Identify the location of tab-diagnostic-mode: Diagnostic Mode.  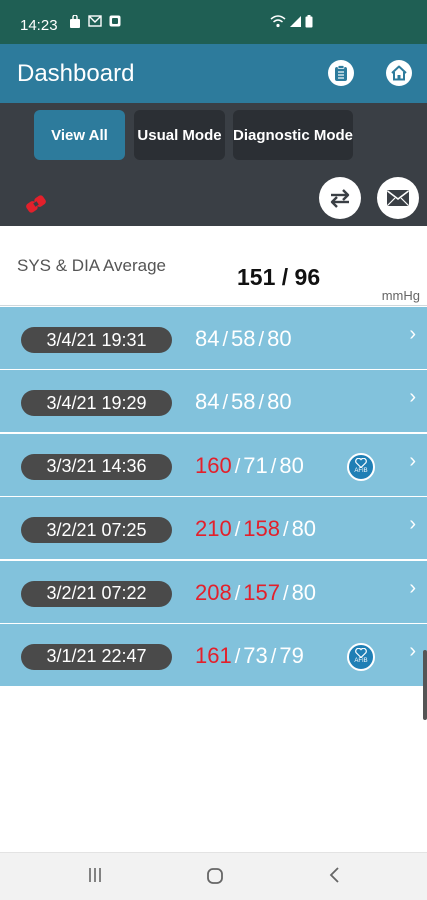
(293, 135).